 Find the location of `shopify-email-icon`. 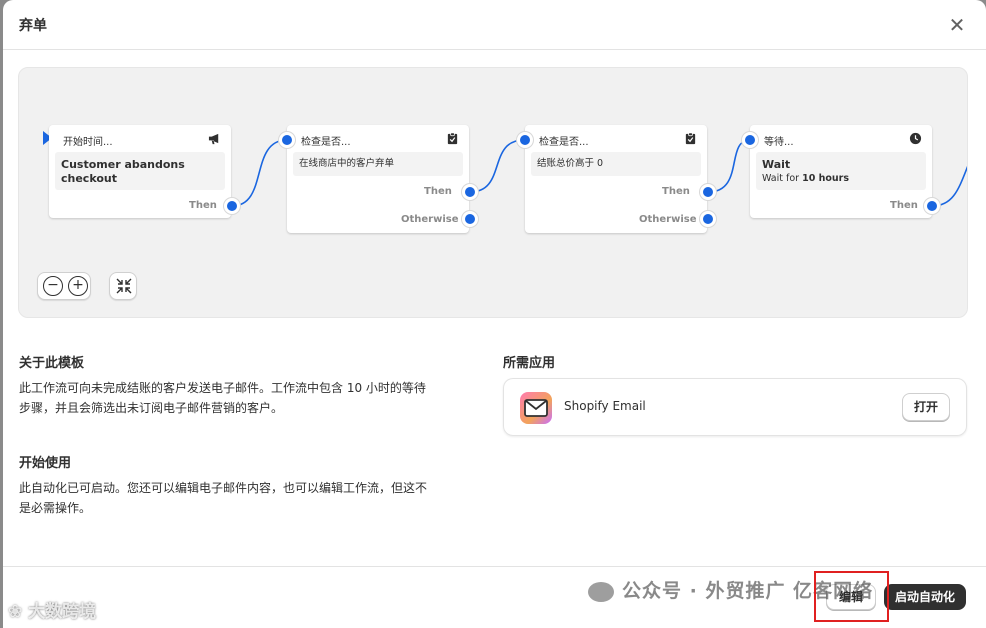

shopify-email-icon is located at coordinates (536, 408).